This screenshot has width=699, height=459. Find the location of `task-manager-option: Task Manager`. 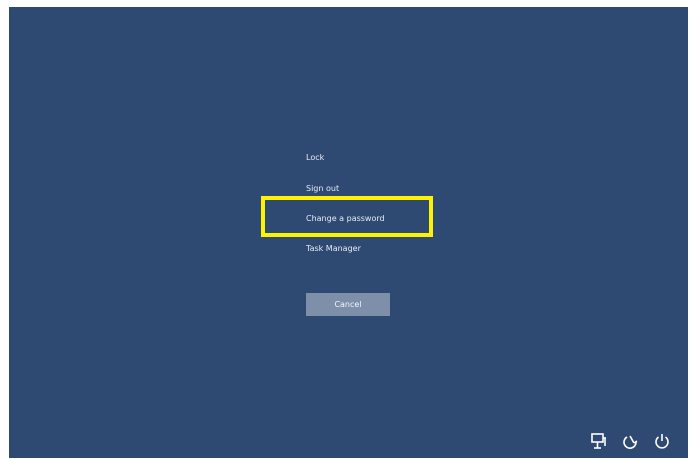

task-manager-option: Task Manager is located at coordinates (333, 248).